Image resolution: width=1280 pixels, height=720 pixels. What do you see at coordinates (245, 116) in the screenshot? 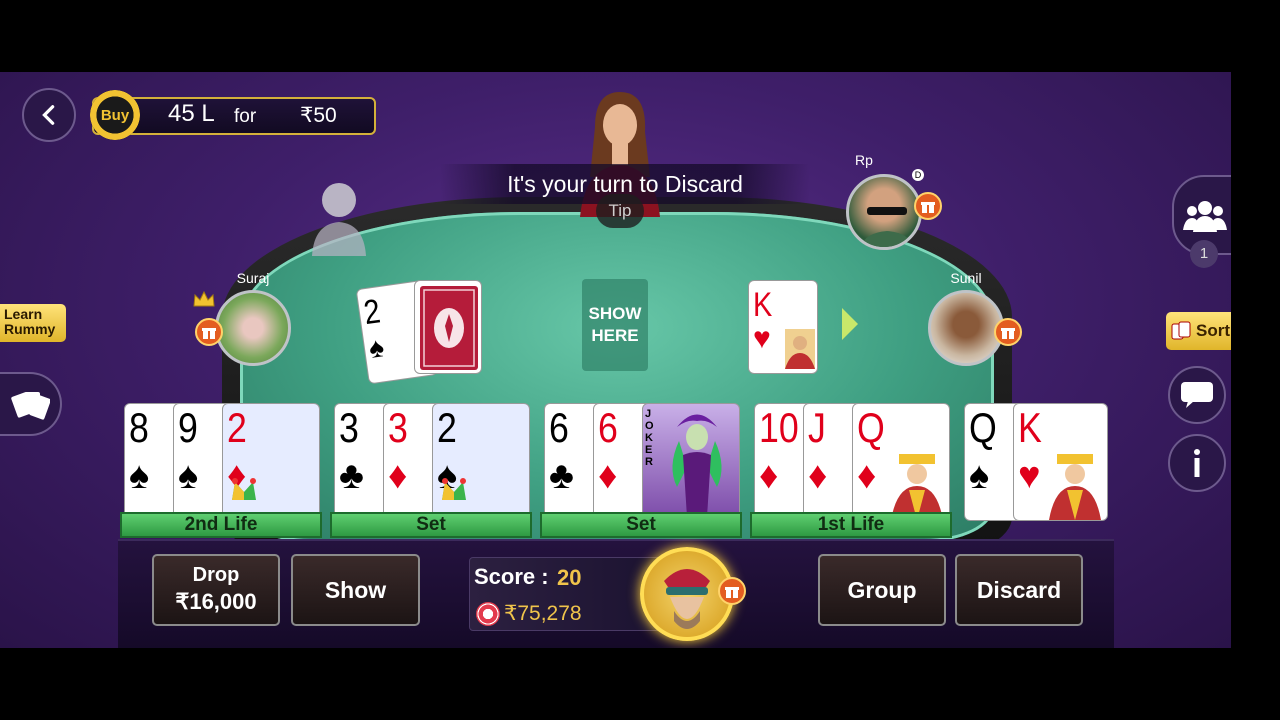
I see `buy-for-label: for` at bounding box center [245, 116].